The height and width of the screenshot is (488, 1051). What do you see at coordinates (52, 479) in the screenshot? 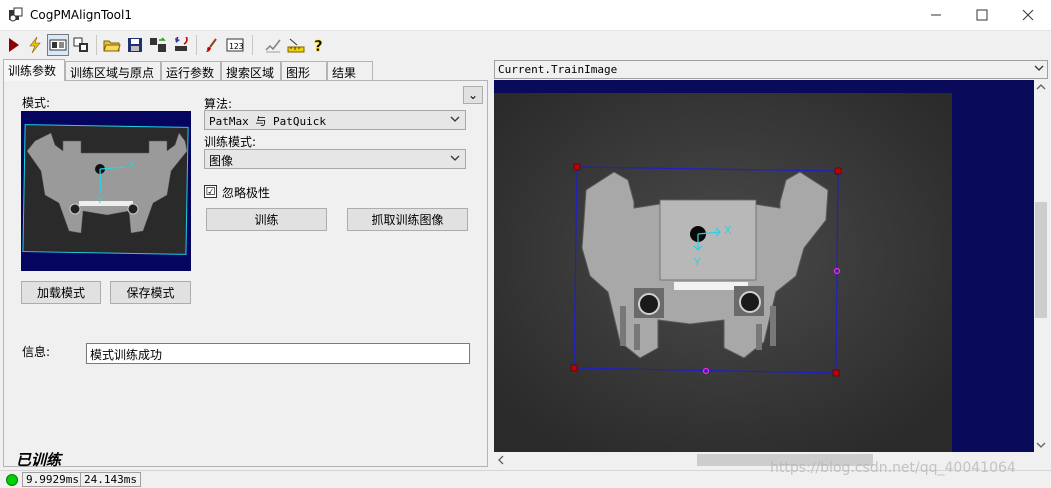
I see `last-run-time: 9.9929ms` at bounding box center [52, 479].